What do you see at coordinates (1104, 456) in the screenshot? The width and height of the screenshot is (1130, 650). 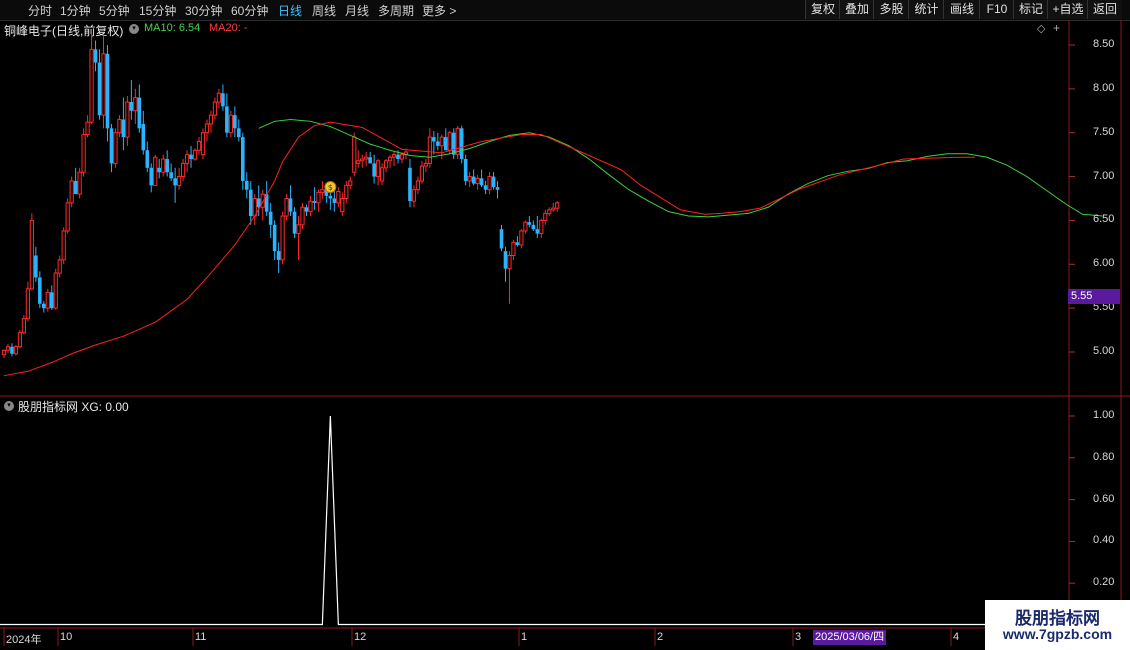 I see `indicator-tick: 0.80` at bounding box center [1104, 456].